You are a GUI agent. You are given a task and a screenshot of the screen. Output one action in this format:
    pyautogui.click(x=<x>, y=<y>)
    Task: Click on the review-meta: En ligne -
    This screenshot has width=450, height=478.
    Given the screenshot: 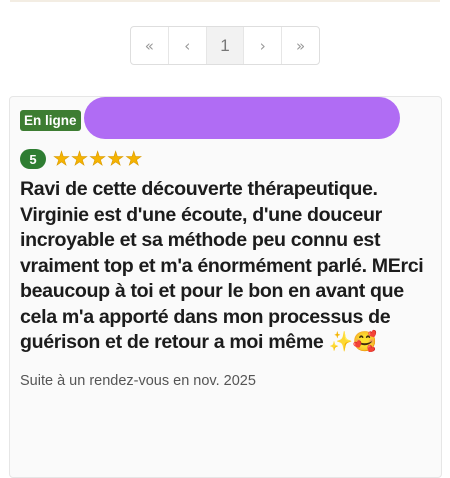 What is the action you would take?
    pyautogui.click(x=54, y=120)
    